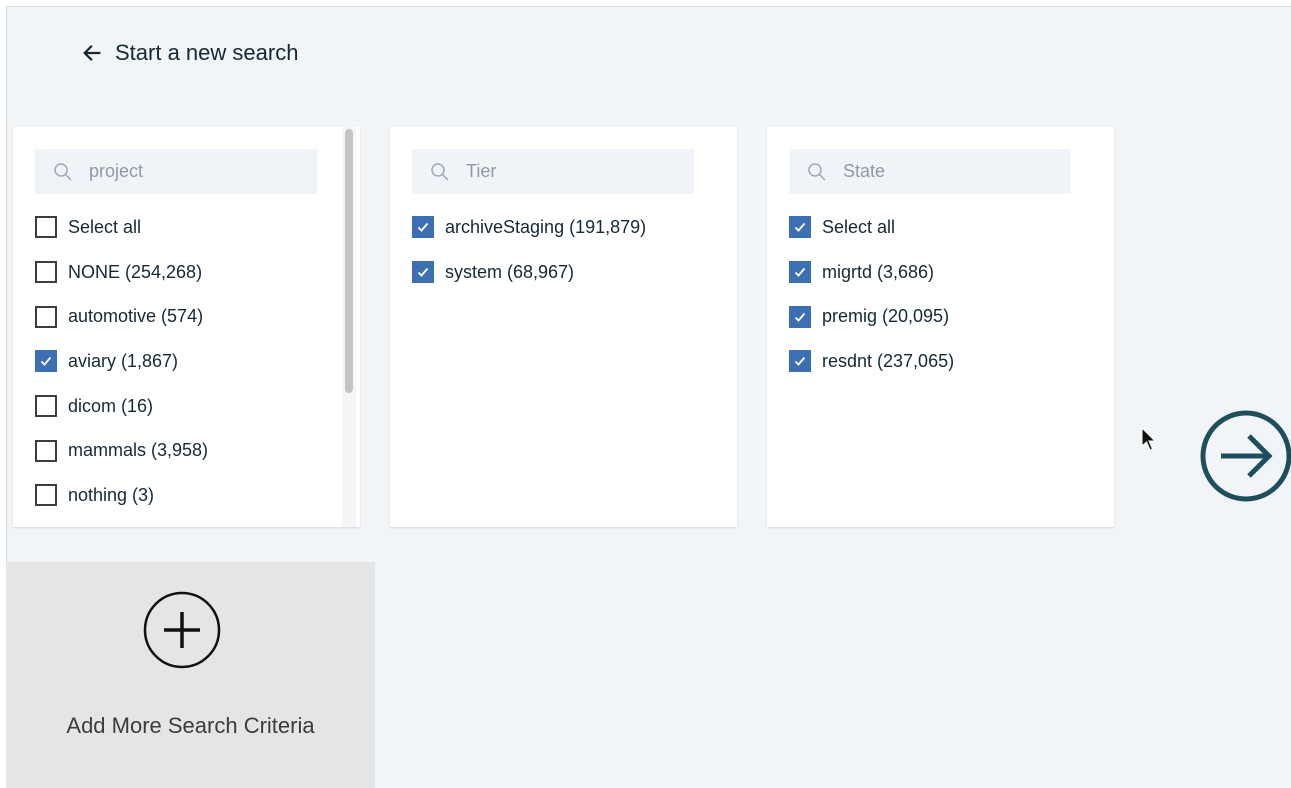 Image resolution: width=1291 pixels, height=788 pixels. I want to click on checkbox-option: NONE (254,268), so click(187, 272).